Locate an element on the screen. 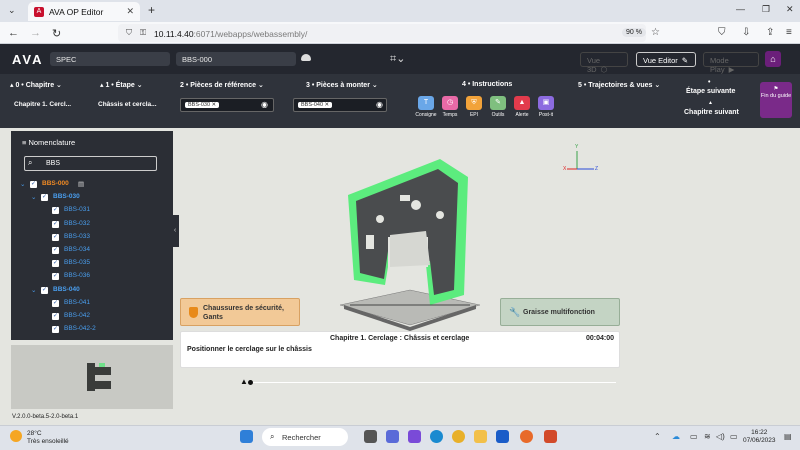  url-text: 10.11.4.40:6071/webapps/webassembly/ is located at coordinates (230, 34).